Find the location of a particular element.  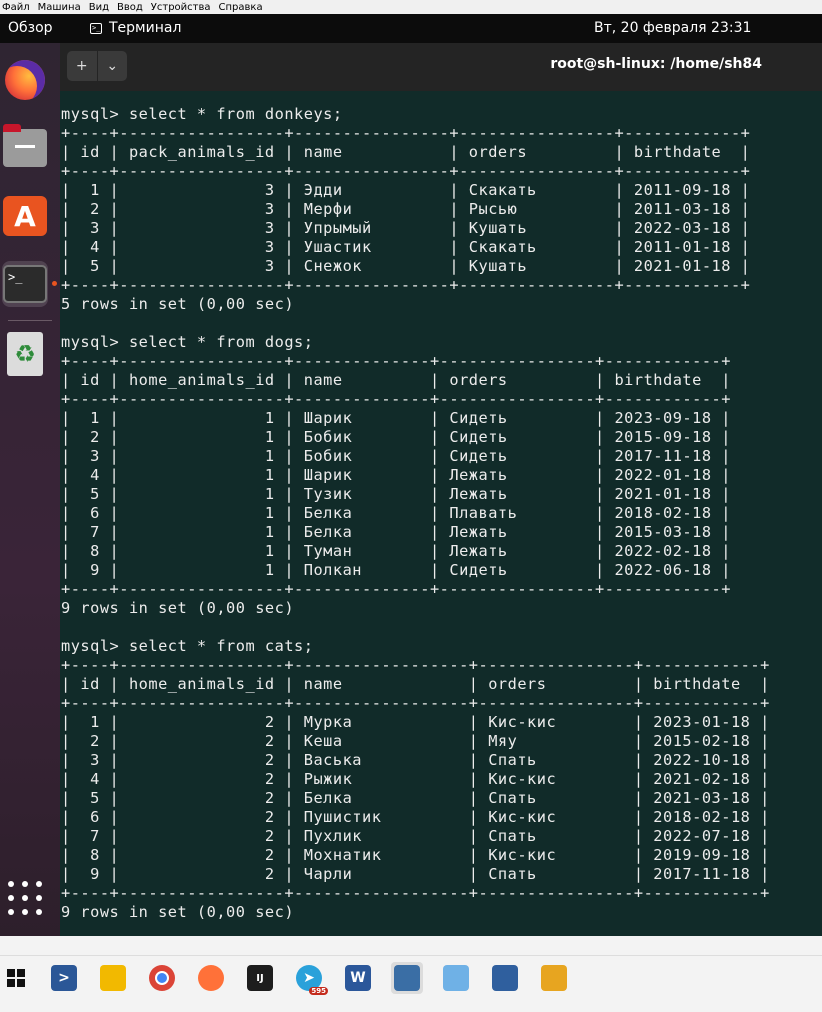

jetbrains-taskbar-button: IJ is located at coordinates (260, 978).